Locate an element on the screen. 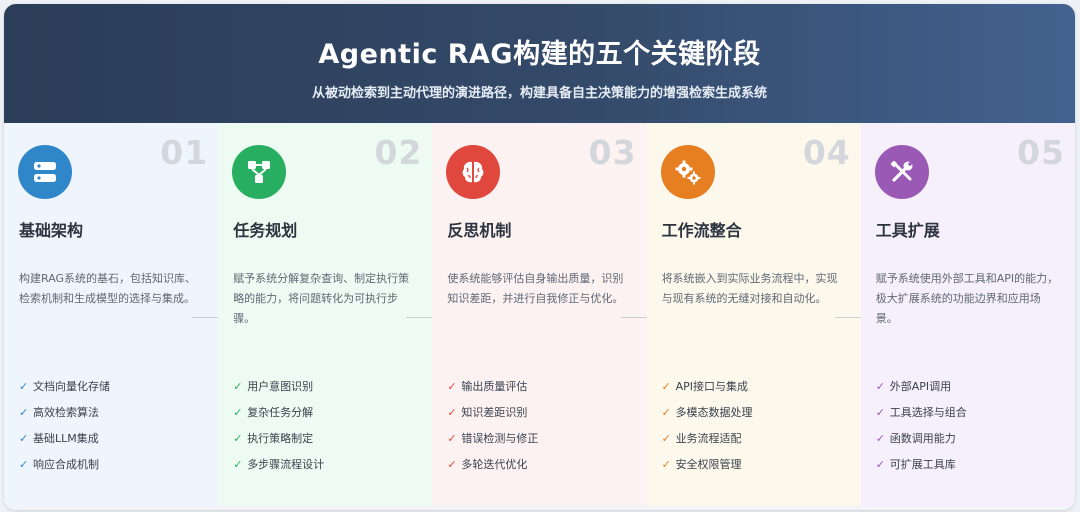  feature-list: ✓ 输出质量评估 ✓ 知识差距识别 ✓ 错误检测与修正 ✓ 多轮迭代优化 is located at coordinates (492, 425).